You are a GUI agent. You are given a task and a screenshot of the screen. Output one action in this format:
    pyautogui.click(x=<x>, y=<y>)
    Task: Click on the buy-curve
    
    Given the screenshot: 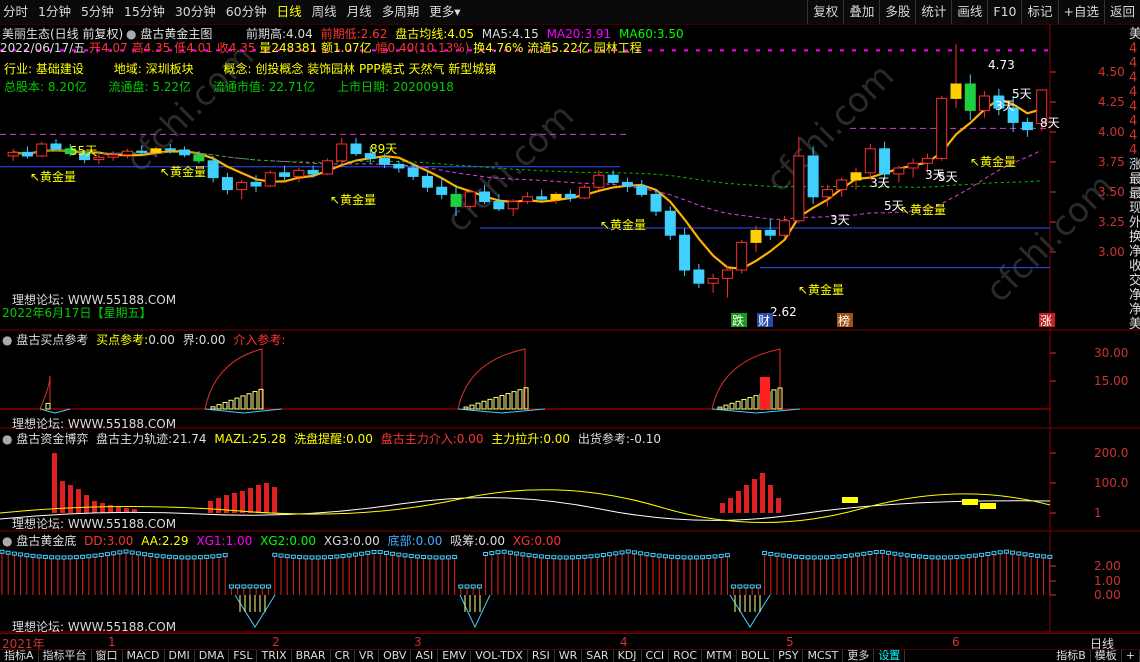 What is the action you would take?
    pyautogui.click(x=45, y=392)
    